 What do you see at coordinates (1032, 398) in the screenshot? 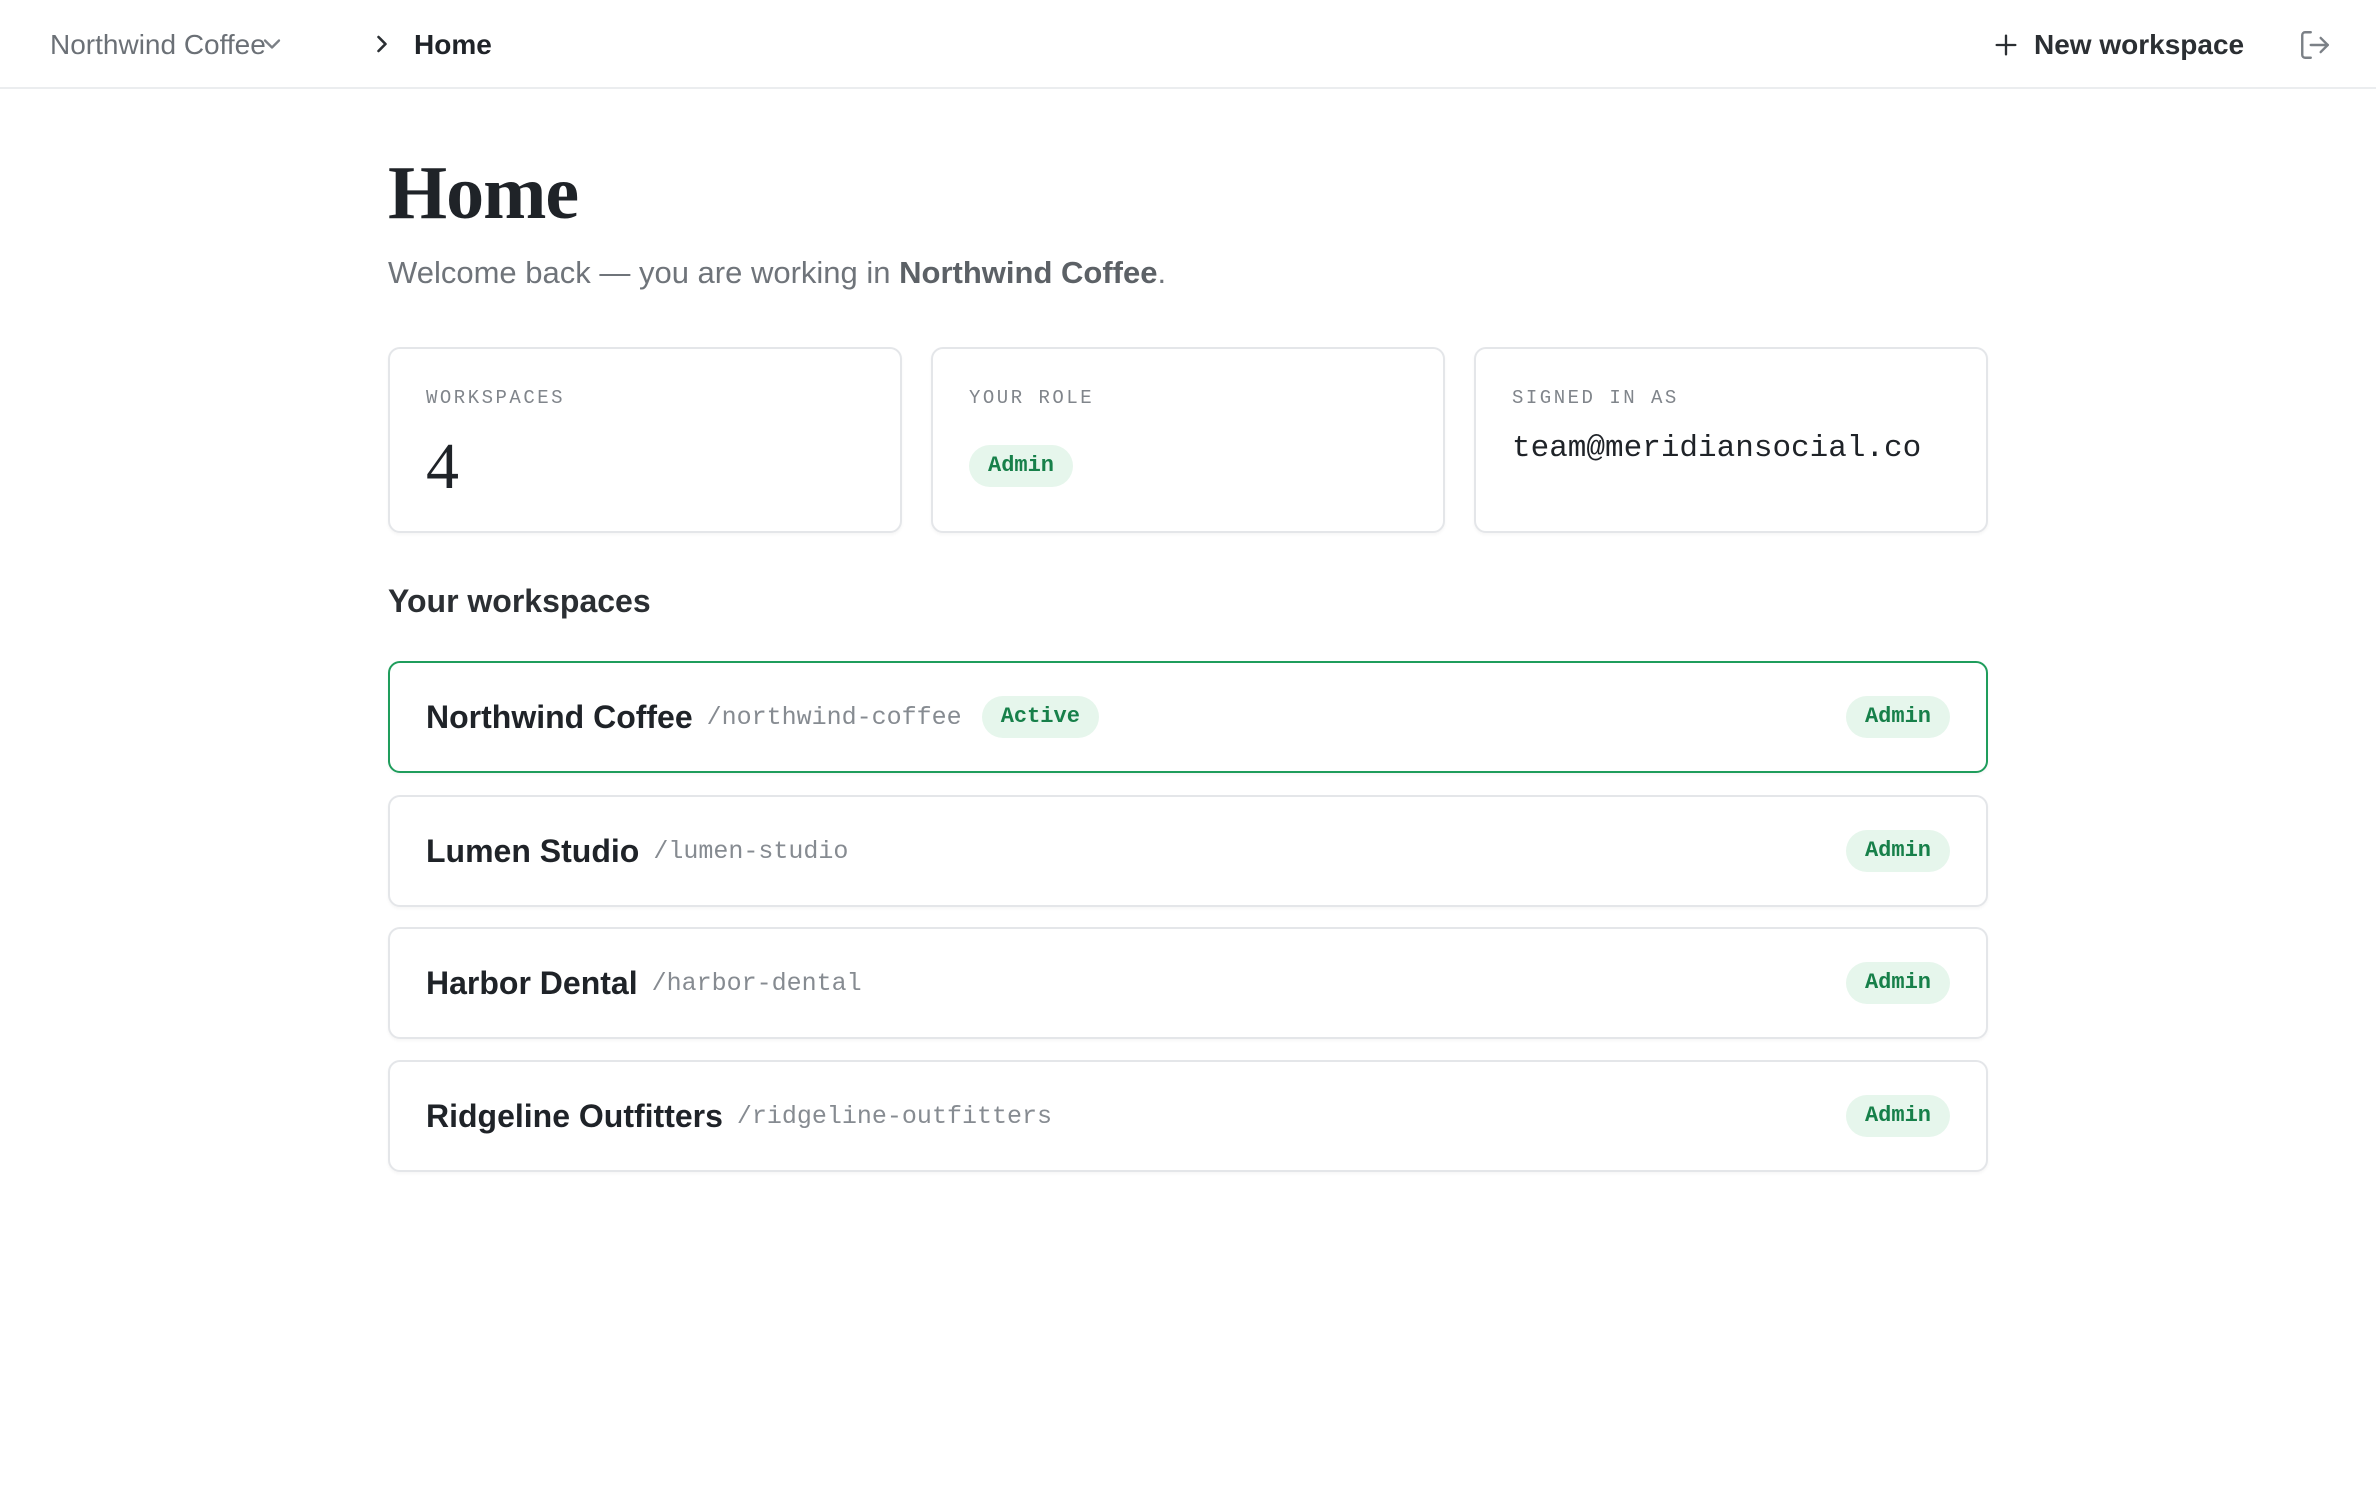
I see `role-label: YOUR ROLE` at bounding box center [1032, 398].